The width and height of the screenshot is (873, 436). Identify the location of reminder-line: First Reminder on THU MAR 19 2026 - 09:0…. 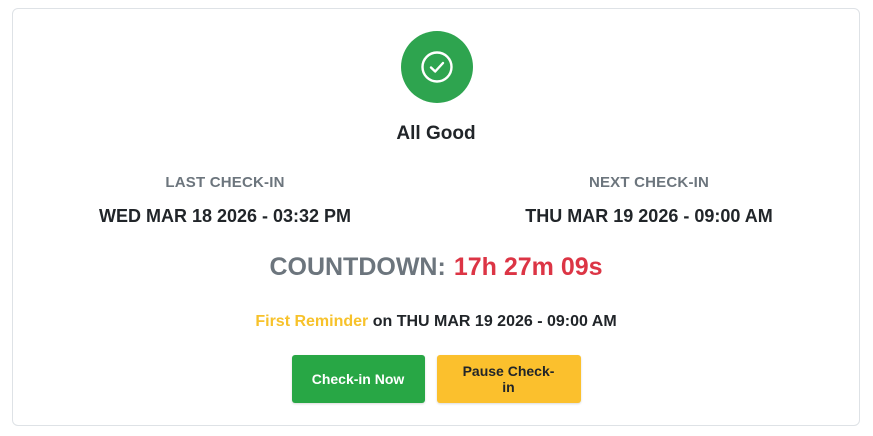
(436, 322).